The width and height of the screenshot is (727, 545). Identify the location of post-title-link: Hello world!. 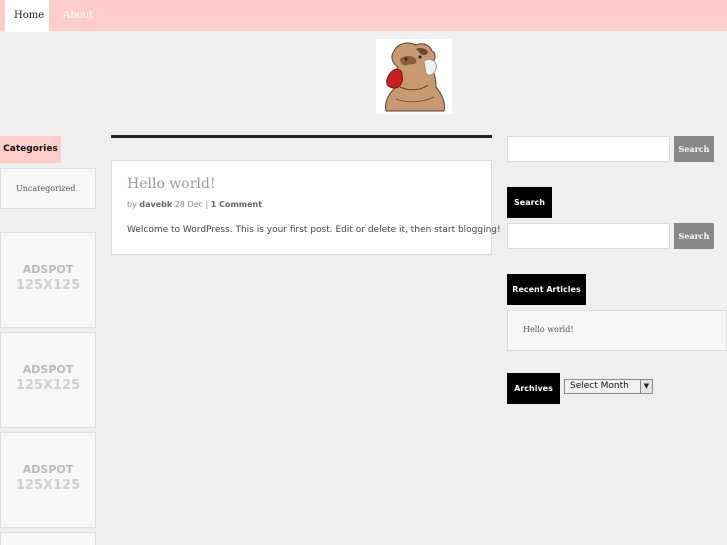
(171, 184).